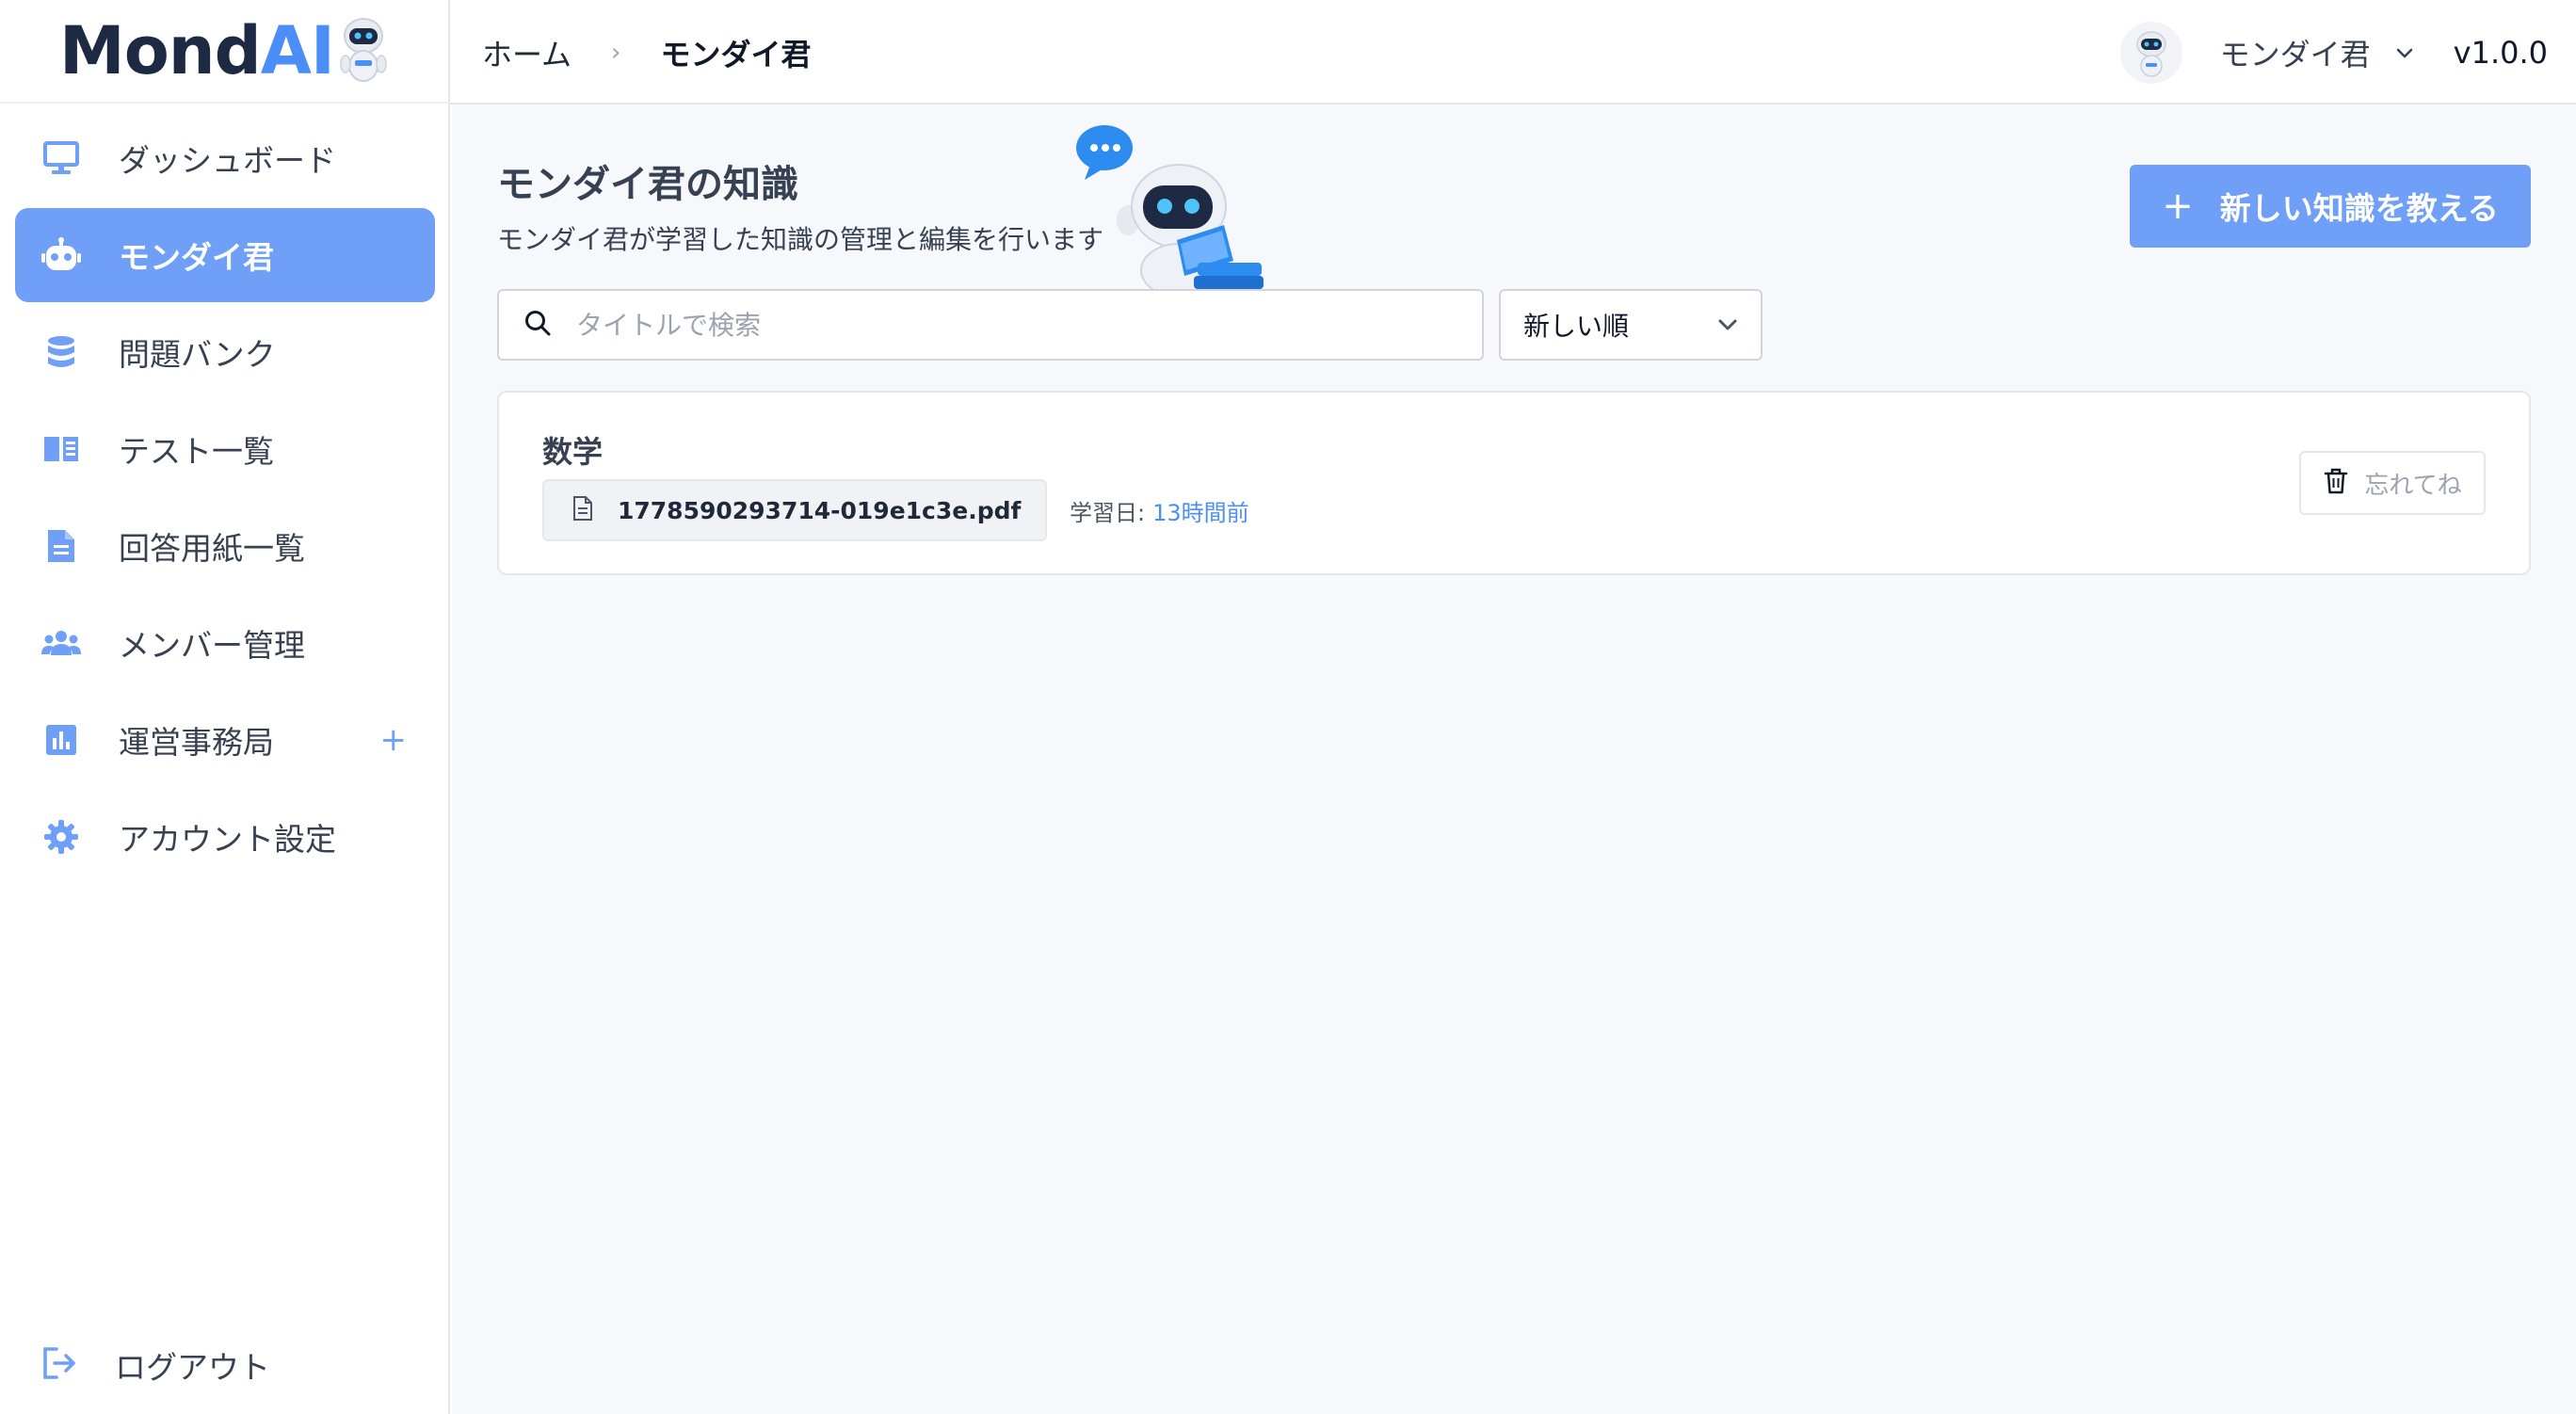 This screenshot has width=2576, height=1414. Describe the element at coordinates (61, 546) in the screenshot. I see `document-icon` at that location.